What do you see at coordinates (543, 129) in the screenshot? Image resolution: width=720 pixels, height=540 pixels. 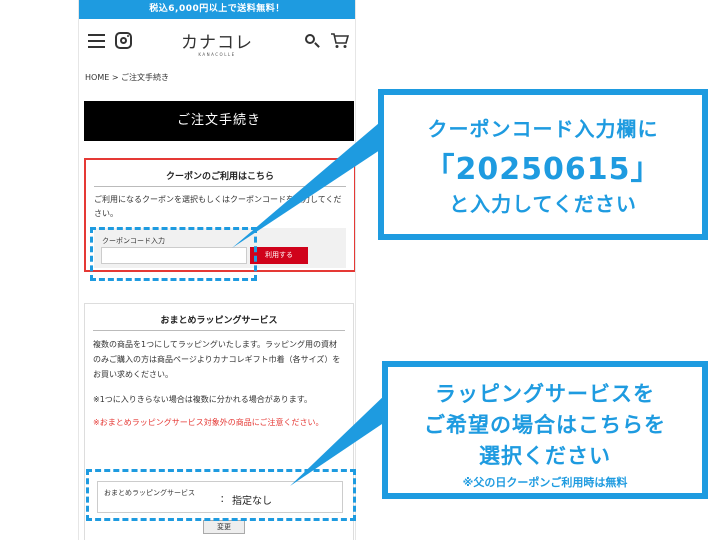 I see `coupon-callout-line1: クーポンコード入力欄に` at bounding box center [543, 129].